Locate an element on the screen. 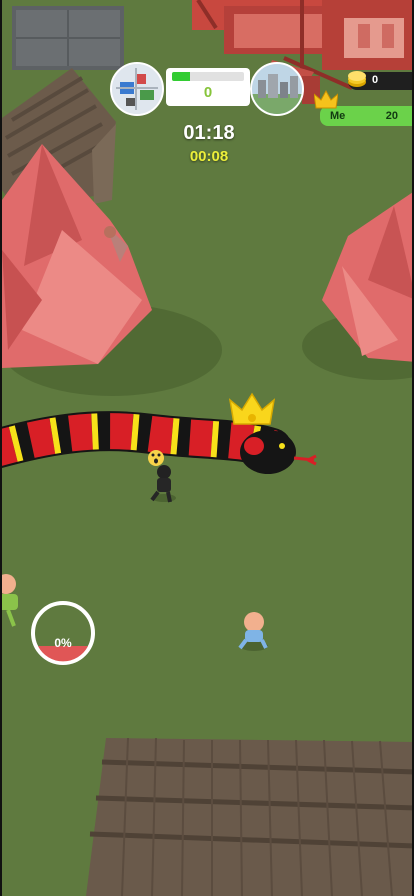 This screenshot has height=896, width=414. growth-progress-ring: 0% is located at coordinates (63, 633).